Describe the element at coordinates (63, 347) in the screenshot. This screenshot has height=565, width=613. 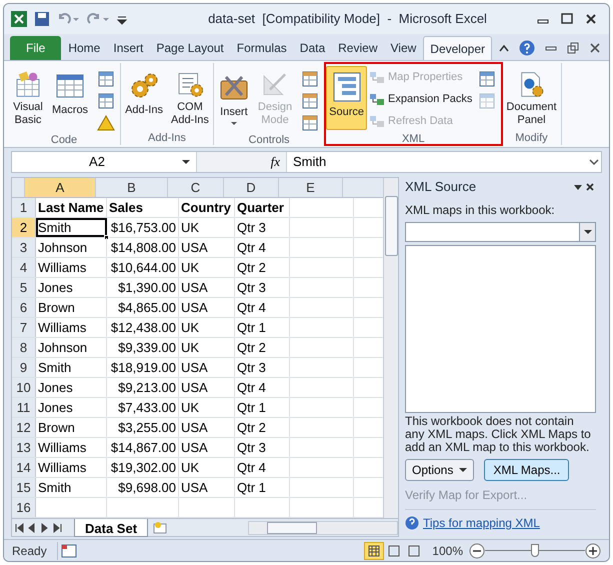
I see `table-cell-text: Johnson` at that location.